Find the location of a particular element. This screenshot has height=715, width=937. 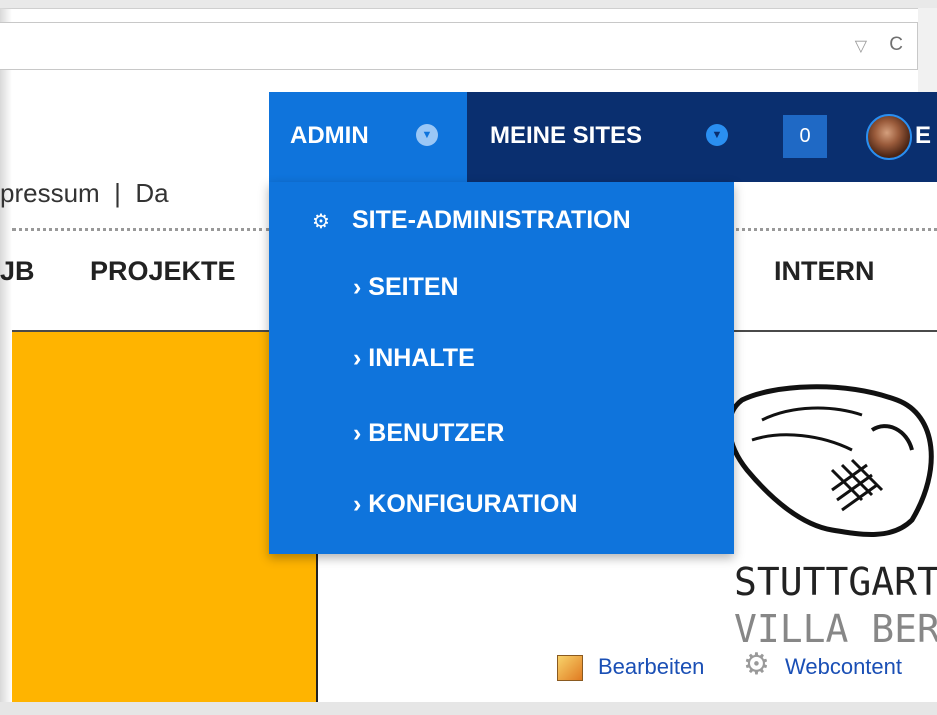

top-links: pressum | Da is located at coordinates (84, 193).